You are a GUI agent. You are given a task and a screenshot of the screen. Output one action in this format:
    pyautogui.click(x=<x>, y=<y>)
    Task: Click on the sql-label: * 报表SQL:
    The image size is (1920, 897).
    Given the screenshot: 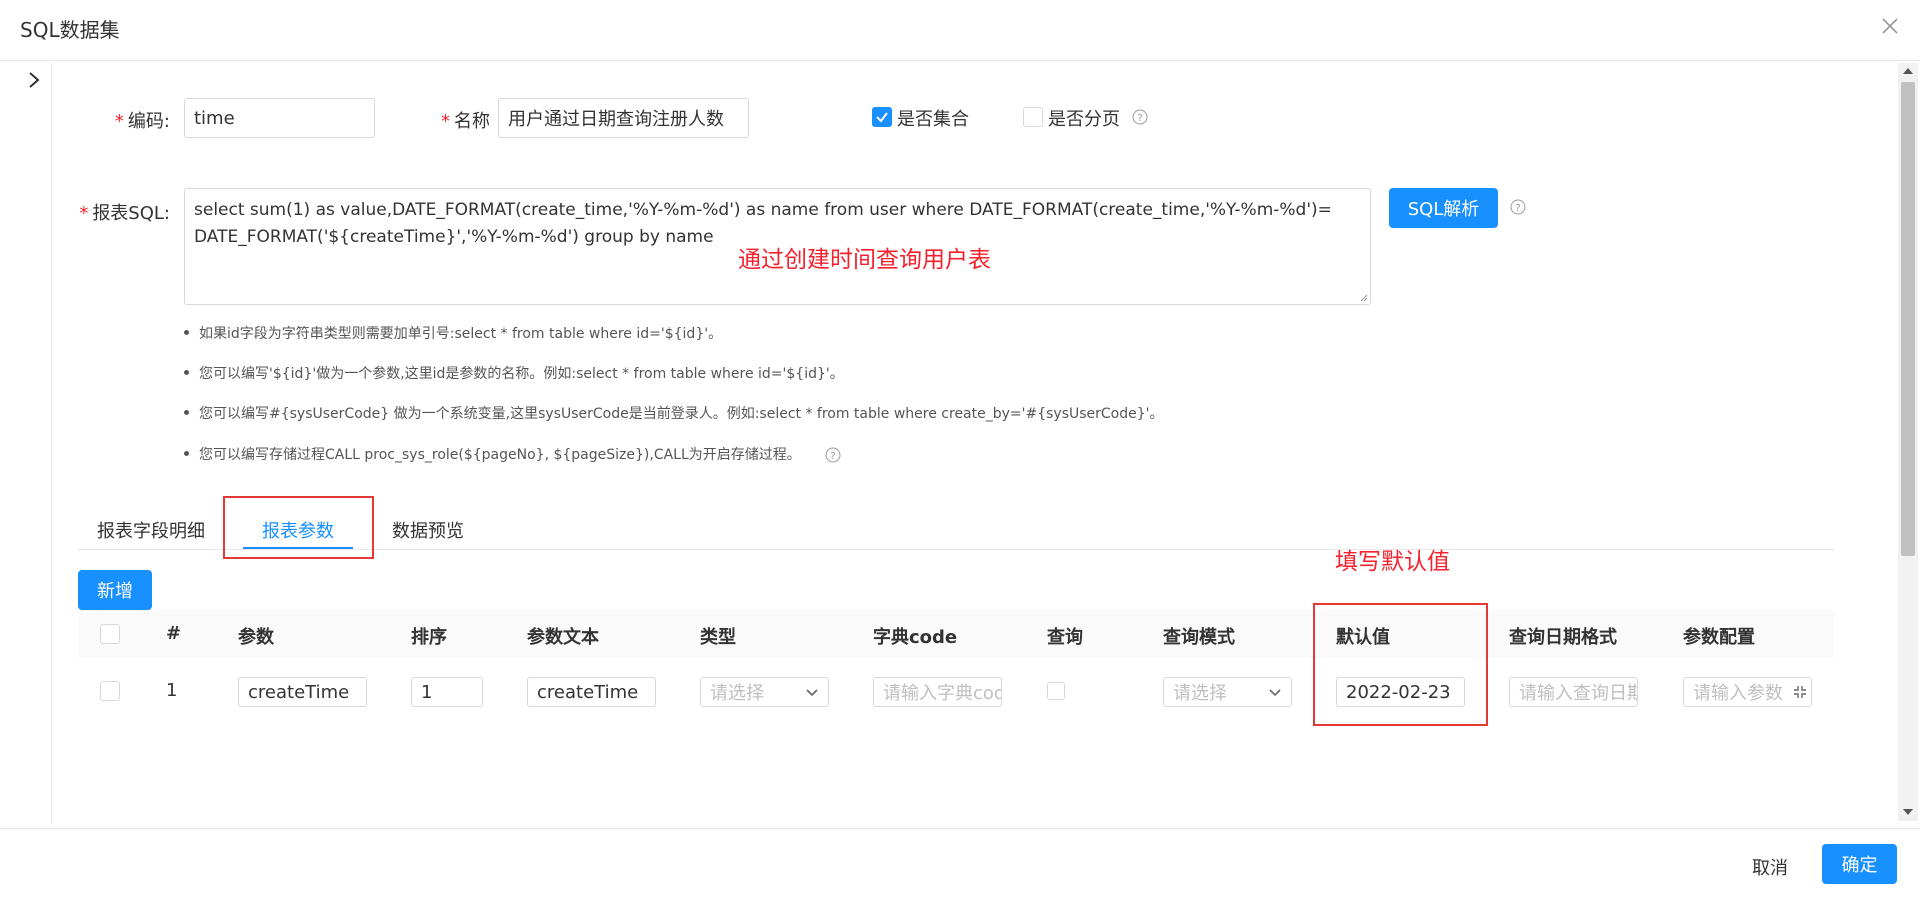 What is the action you would take?
    pyautogui.click(x=124, y=213)
    